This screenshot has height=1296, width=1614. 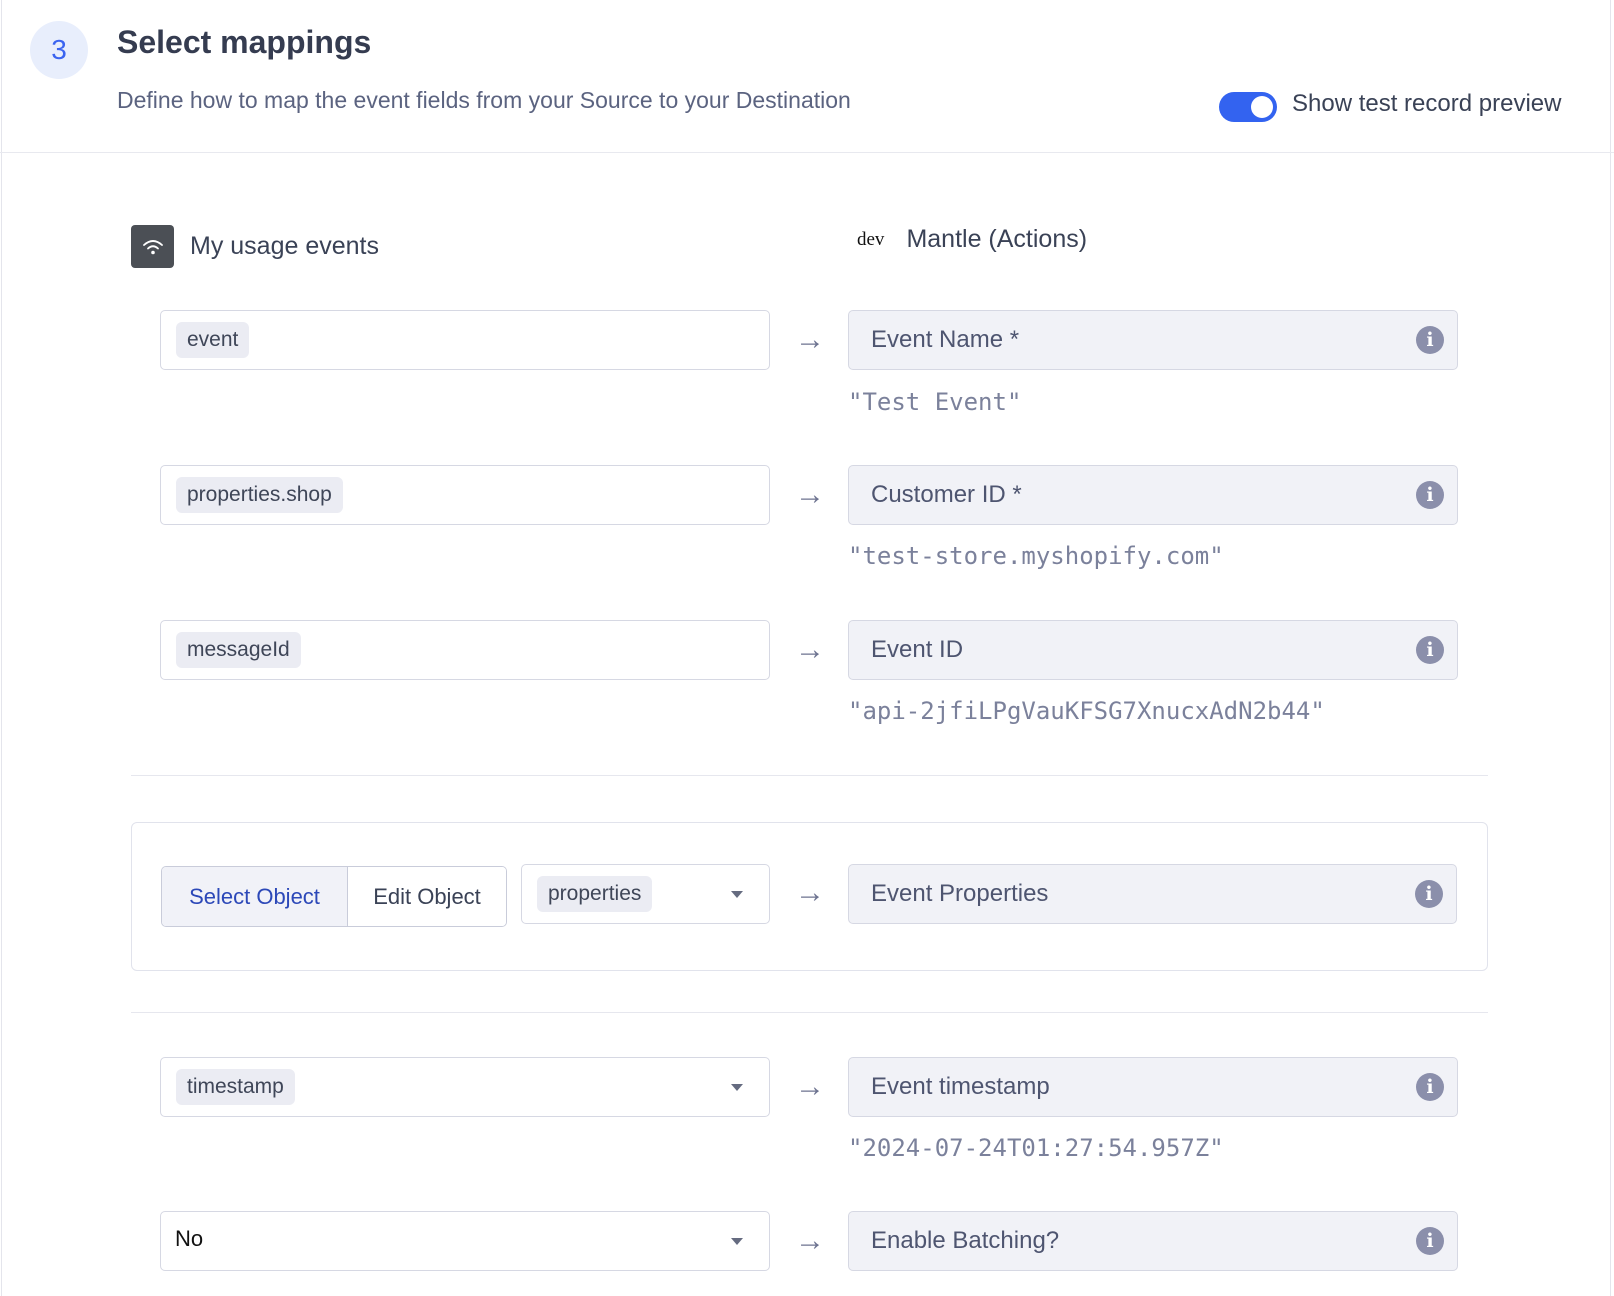 What do you see at coordinates (917, 649) in the screenshot?
I see `target-label: Event ID` at bounding box center [917, 649].